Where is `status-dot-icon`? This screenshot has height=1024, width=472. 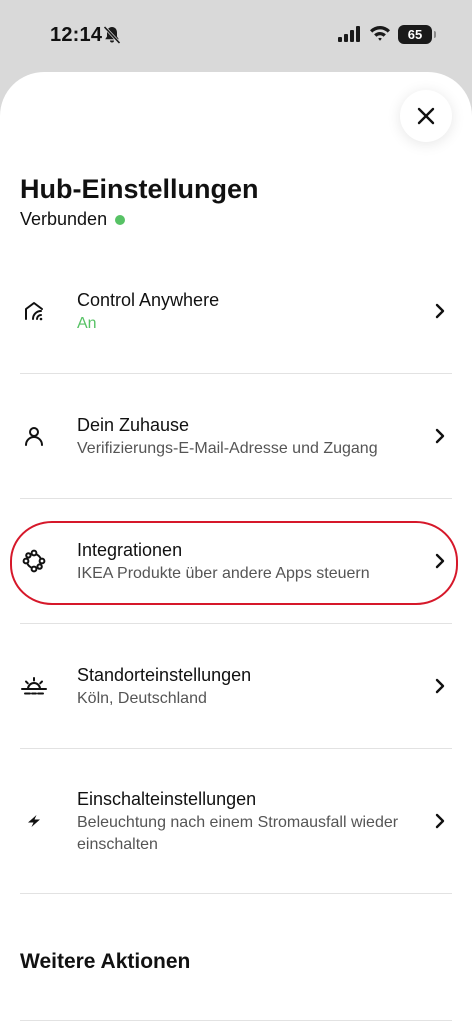
status-dot-icon is located at coordinates (120, 219).